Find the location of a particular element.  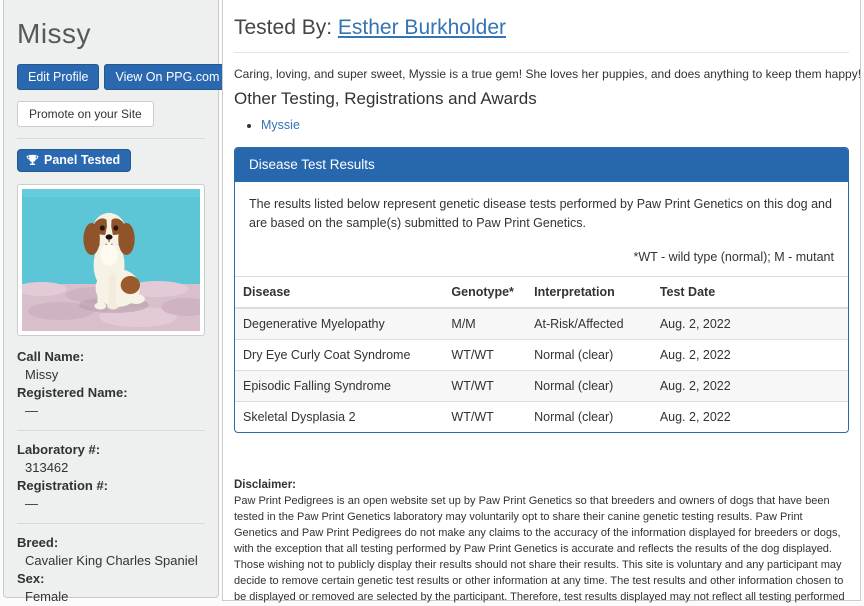

dog-photo is located at coordinates (111, 260).